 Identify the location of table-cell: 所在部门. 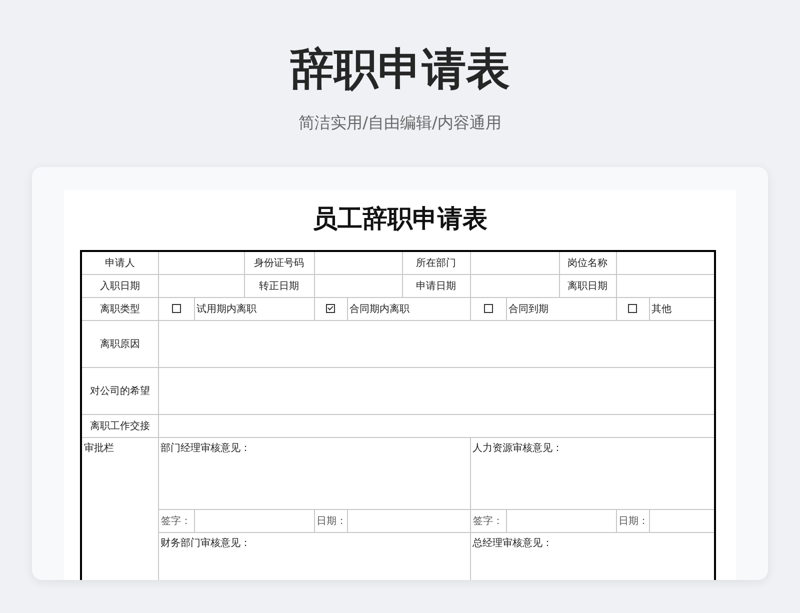
(436, 263).